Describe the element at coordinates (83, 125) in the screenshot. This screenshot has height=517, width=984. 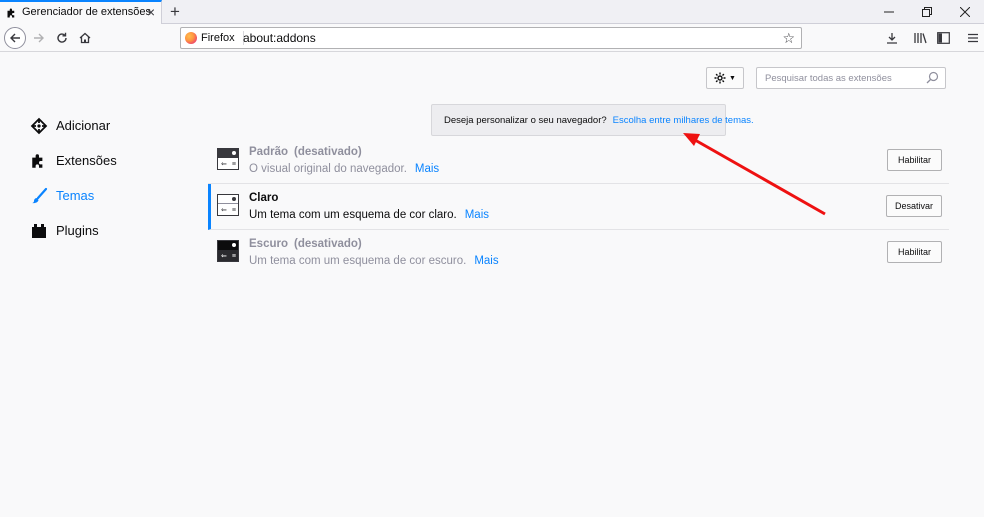
I see `sidebar-item-label: Adicionar` at that location.